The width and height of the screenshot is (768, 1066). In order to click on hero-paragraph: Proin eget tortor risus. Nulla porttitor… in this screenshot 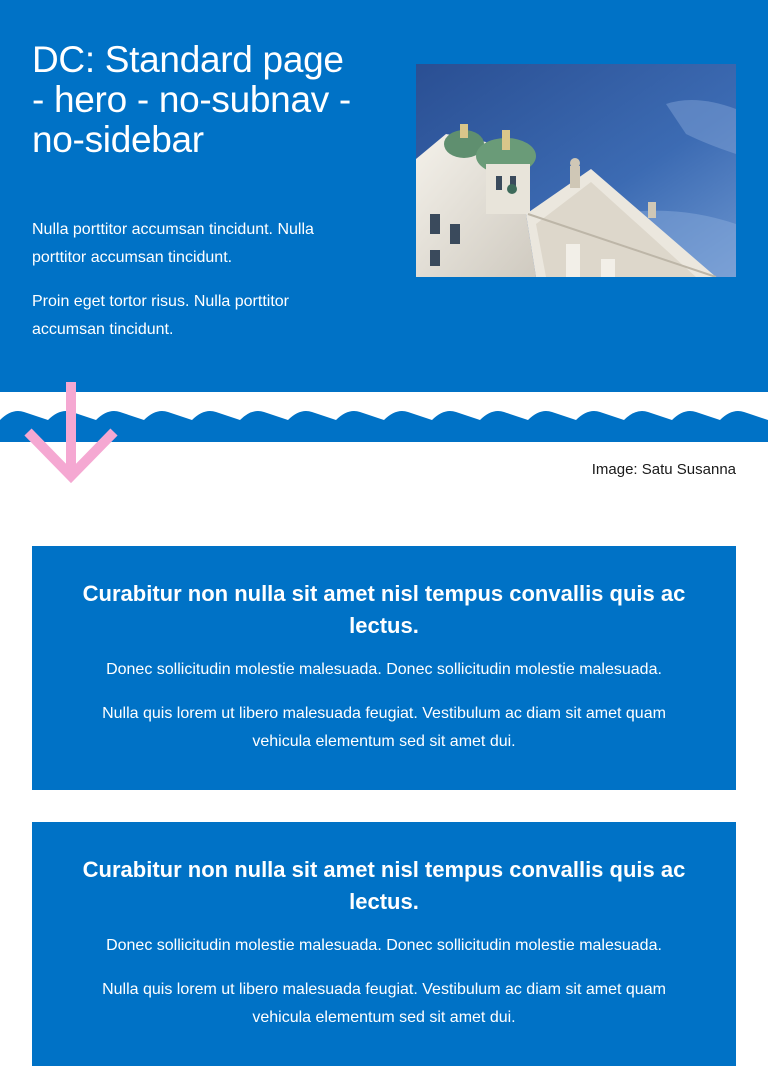, I will do `click(160, 315)`.